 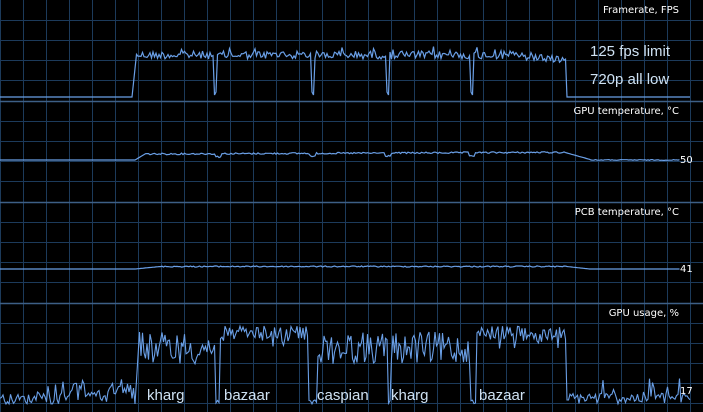 What do you see at coordinates (627, 212) in the screenshot?
I see `panel-title-pcbtemp: PCB temperature, °C` at bounding box center [627, 212].